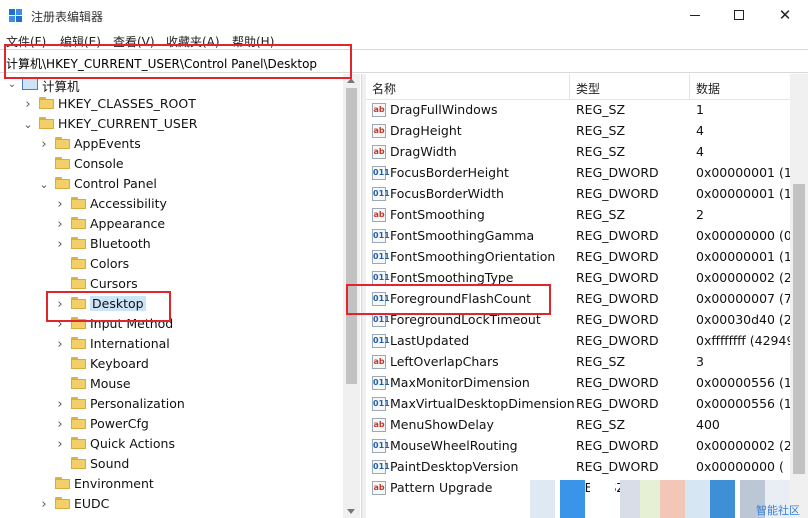 This screenshot has height=518, width=808. I want to click on scroll-up-icon, so click(351, 80).